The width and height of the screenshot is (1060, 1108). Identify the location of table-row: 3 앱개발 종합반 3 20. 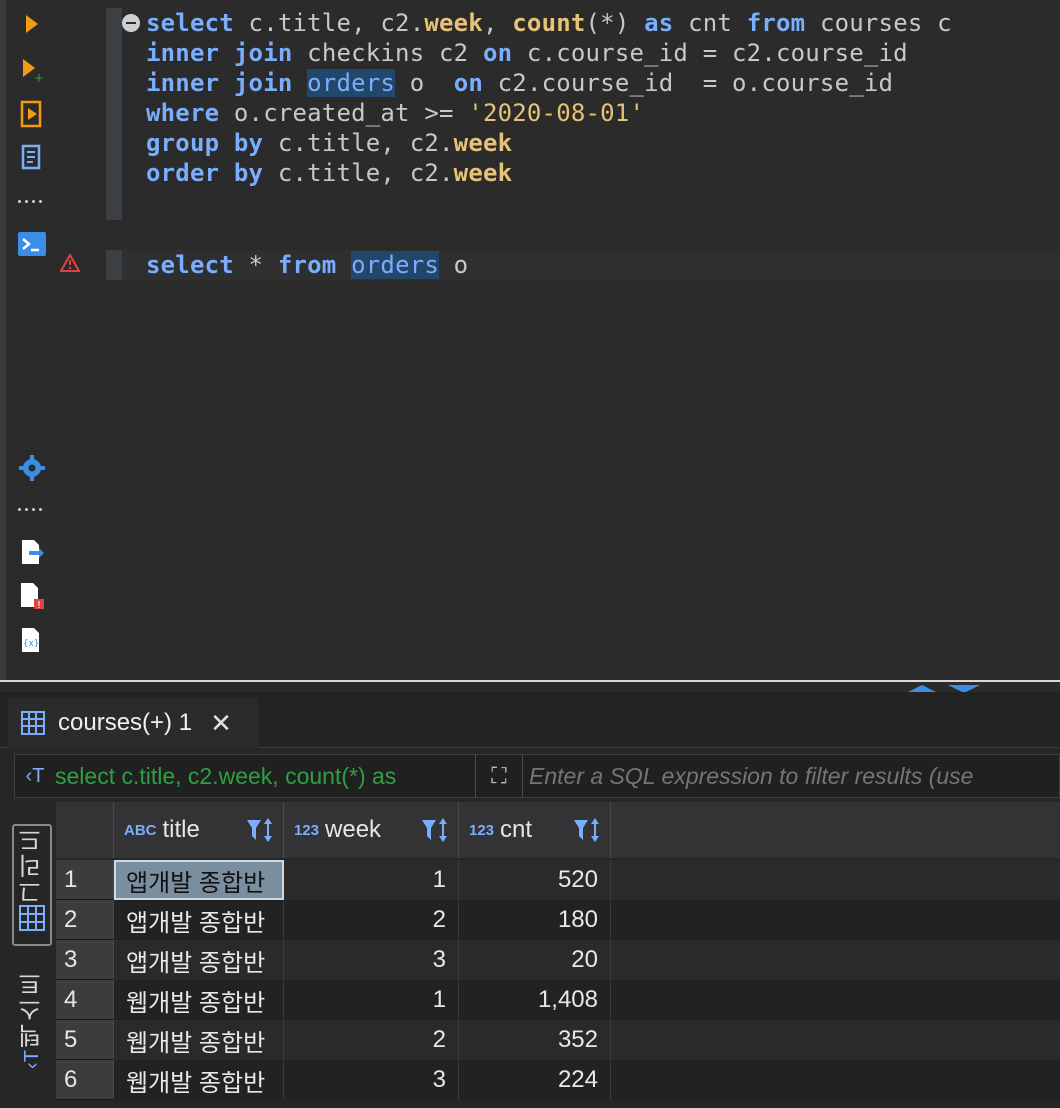
(558, 960).